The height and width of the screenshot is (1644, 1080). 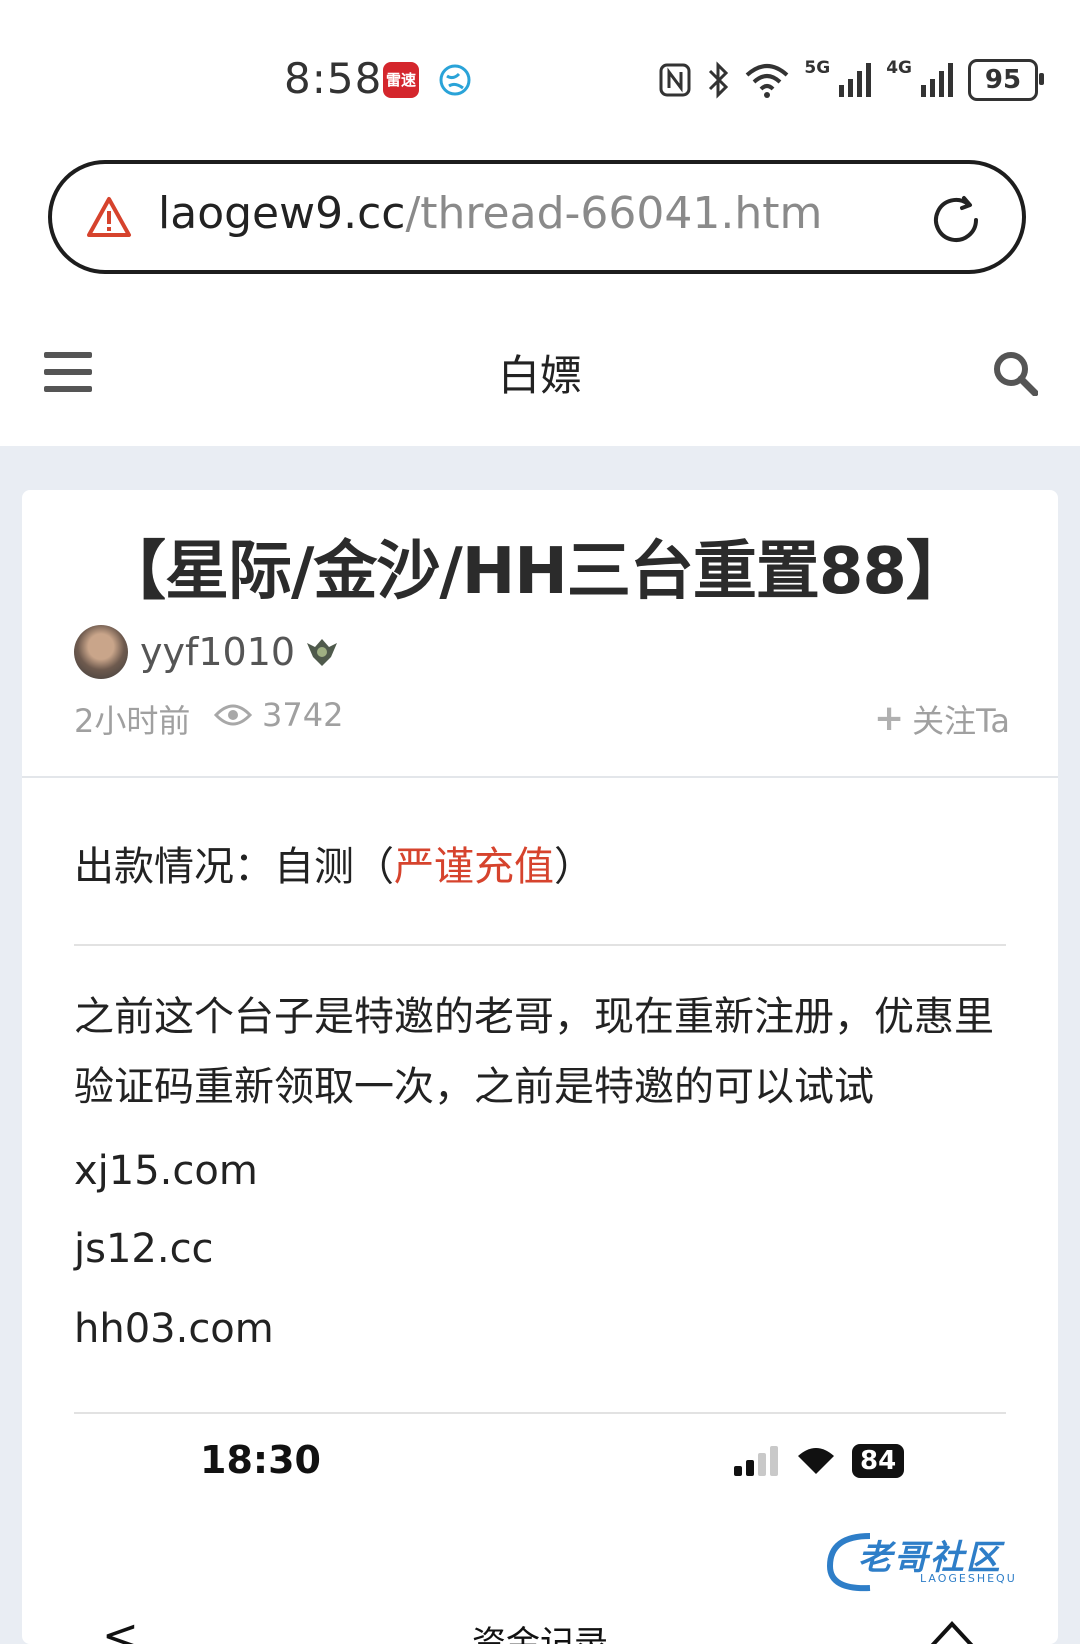 What do you see at coordinates (536, 572) in the screenshot?
I see `thread-title: 【星际/金沙/HH三台重置88】` at bounding box center [536, 572].